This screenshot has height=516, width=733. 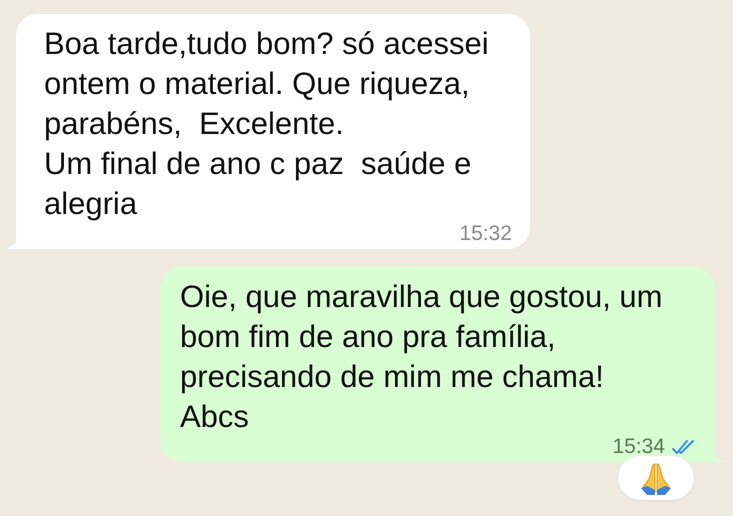 I want to click on praying-hands-icon, so click(x=656, y=478).